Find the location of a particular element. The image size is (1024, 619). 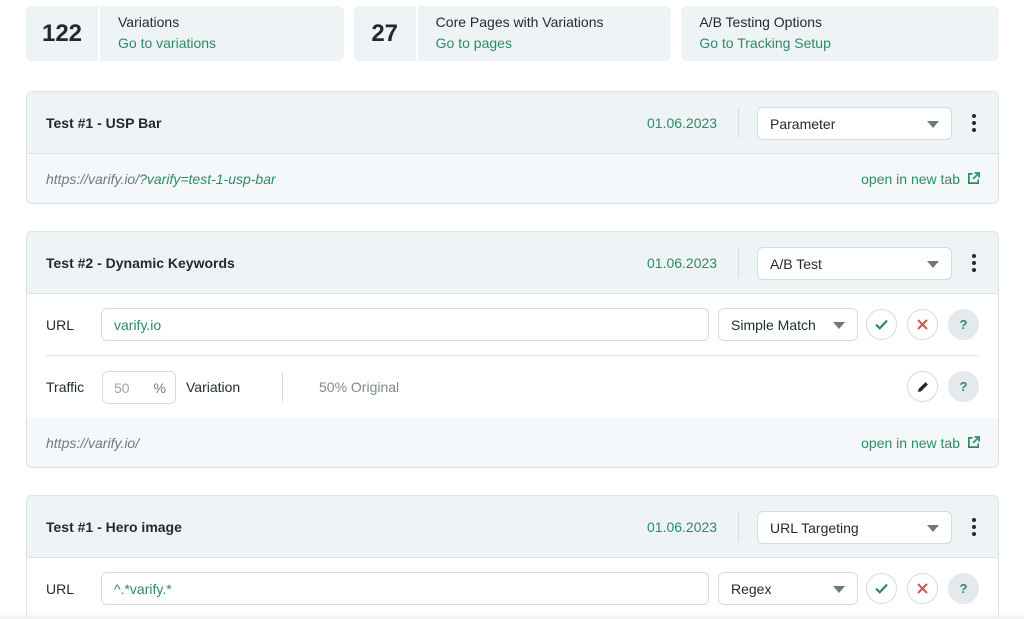

stat-title: Core Pages with Variations is located at coordinates (519, 22).